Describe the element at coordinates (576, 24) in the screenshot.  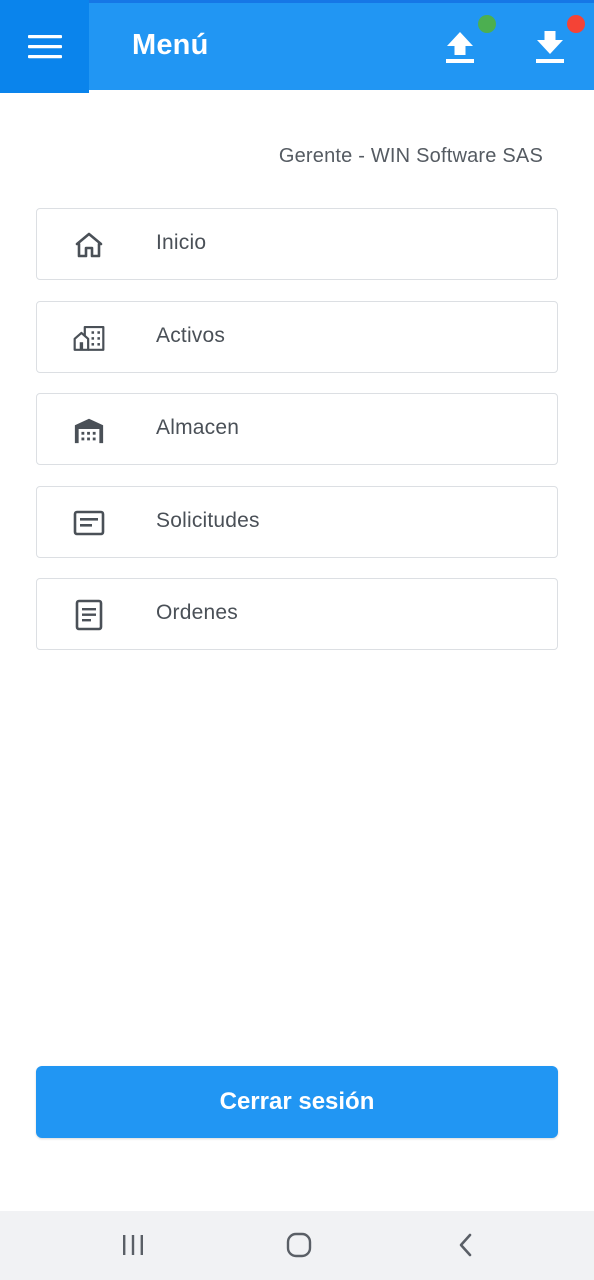
I see `download-status-indicator` at that location.